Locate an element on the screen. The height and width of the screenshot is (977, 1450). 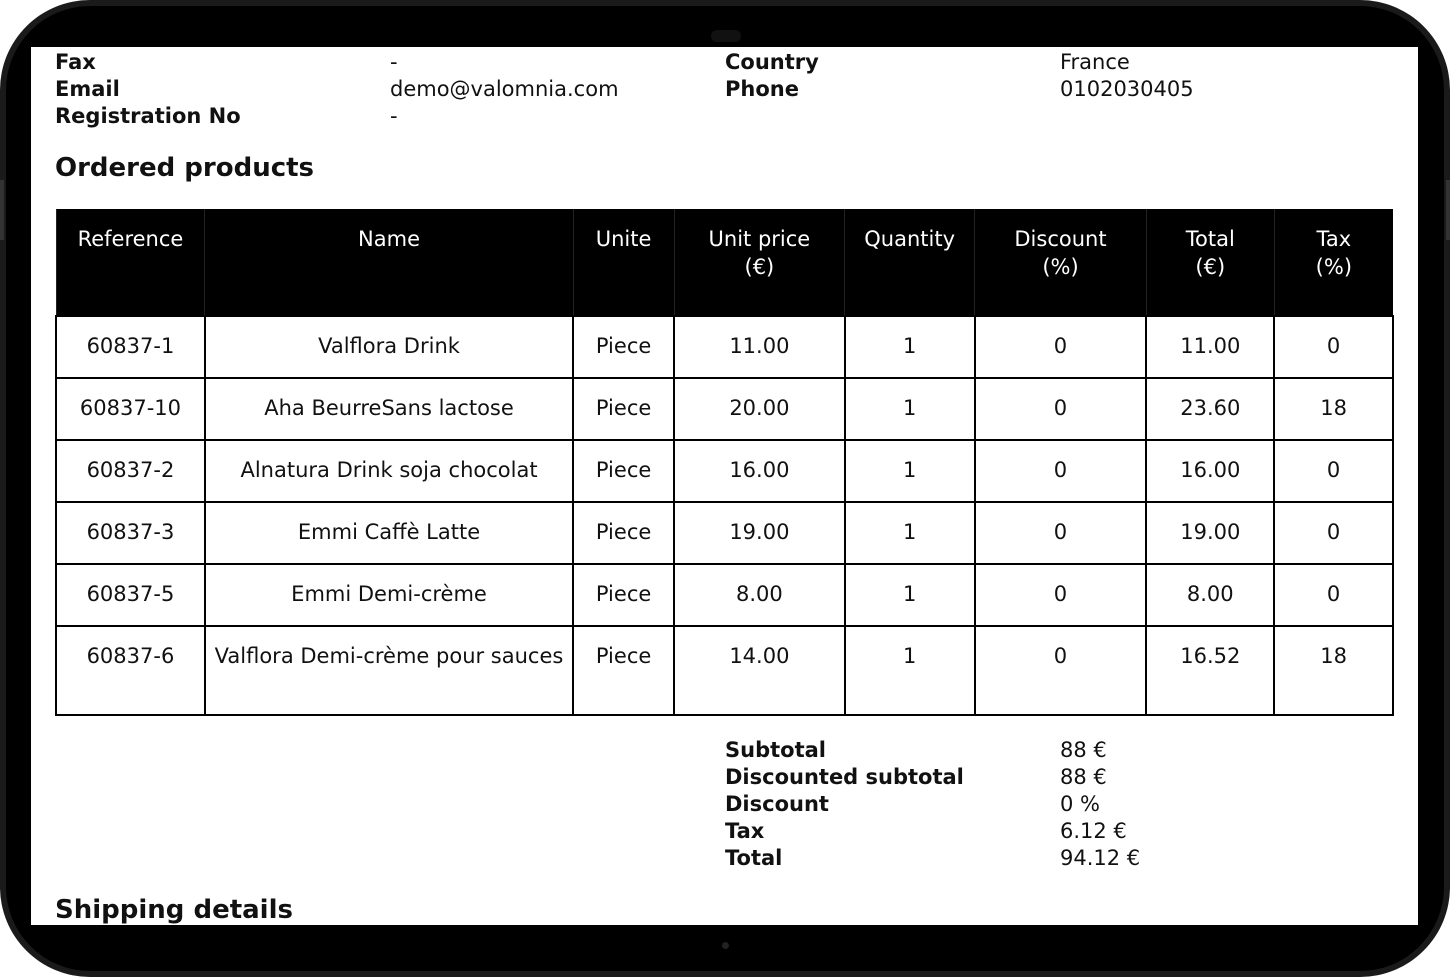
cell-reference: 60837-10 is located at coordinates (130, 409).